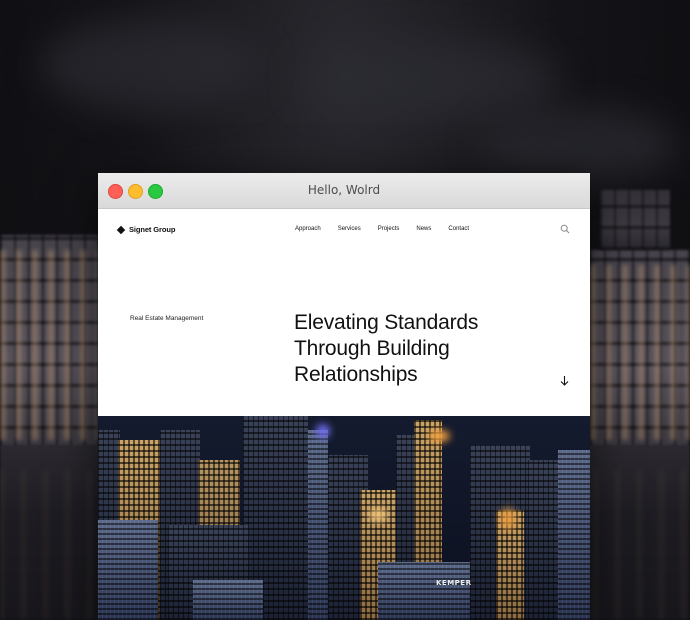 The width and height of the screenshot is (690, 620). I want to click on nav-item-contact: Contact, so click(458, 229).